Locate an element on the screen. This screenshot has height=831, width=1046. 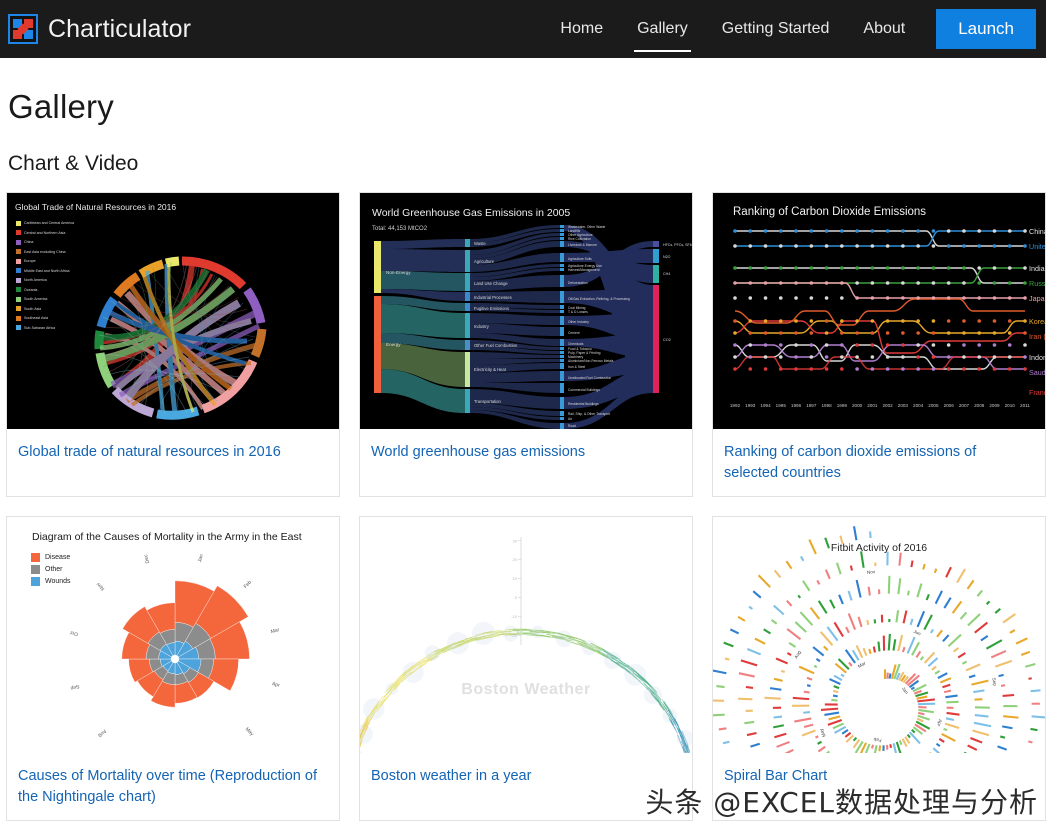
svg-text: Nov is located at coordinates (100, 586).